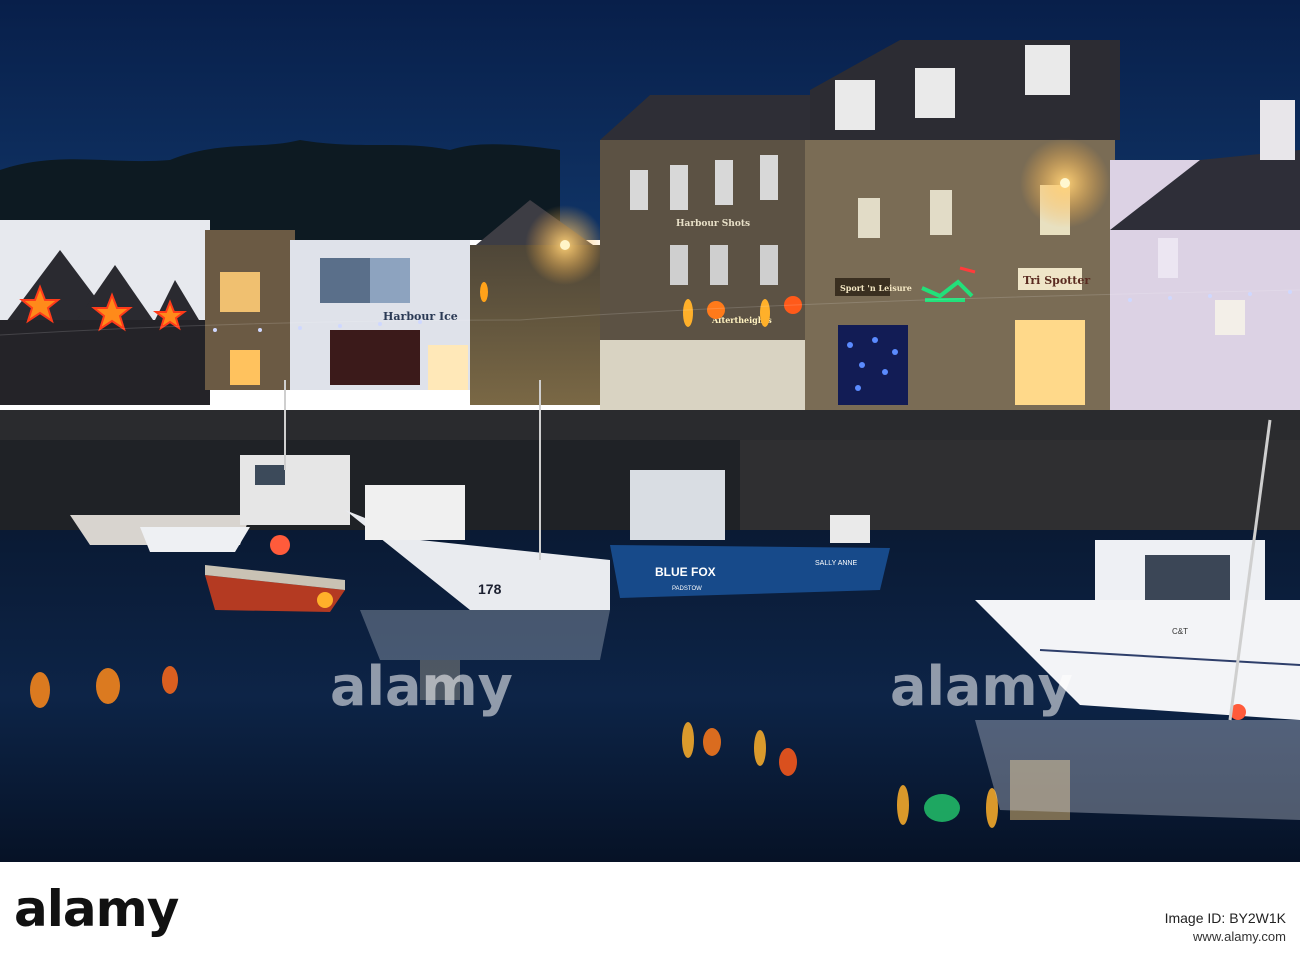 This screenshot has width=1300, height=953. I want to click on footer-bar, so click(650, 907).